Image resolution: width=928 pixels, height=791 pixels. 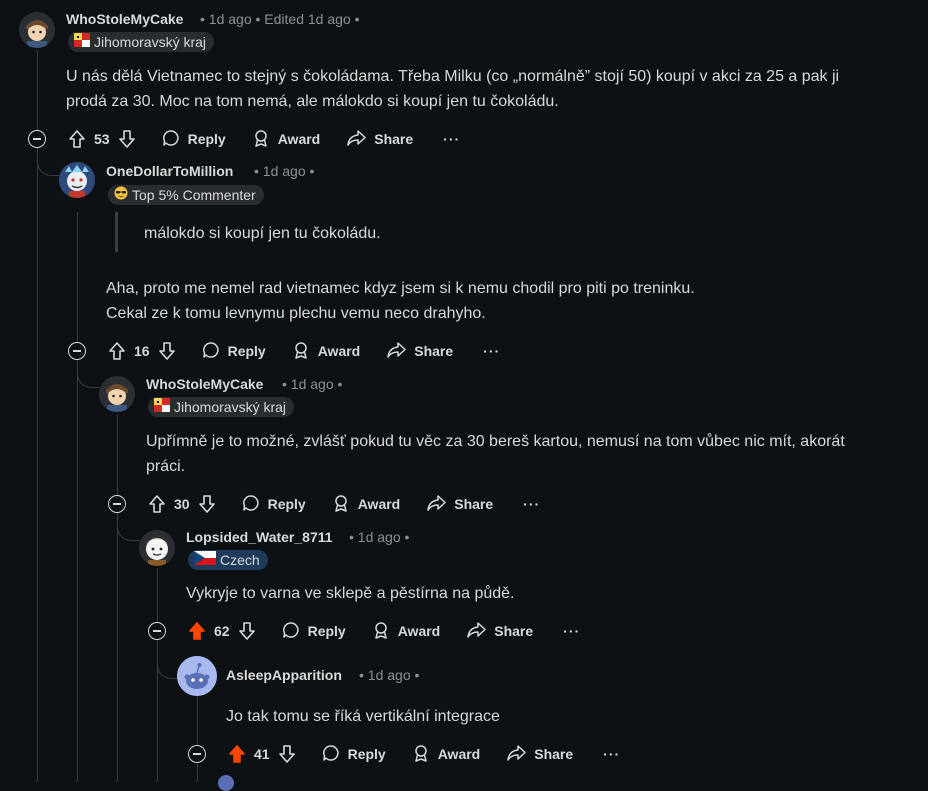 I want to click on user-flair: Top 5% Commenter, so click(x=186, y=195).